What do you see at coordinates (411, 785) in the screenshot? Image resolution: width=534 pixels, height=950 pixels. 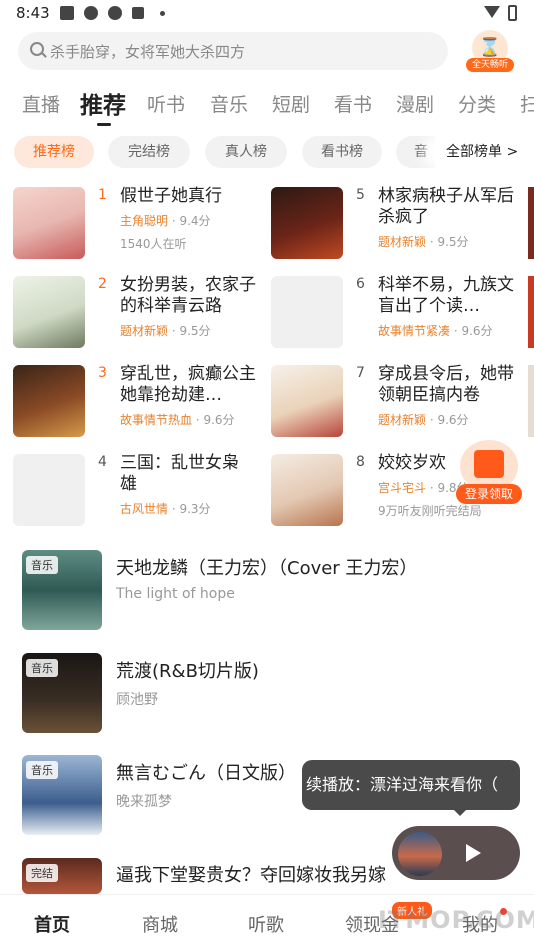 I see `continue-play-toast: 续播放：漂洋过海来看你（` at bounding box center [411, 785].